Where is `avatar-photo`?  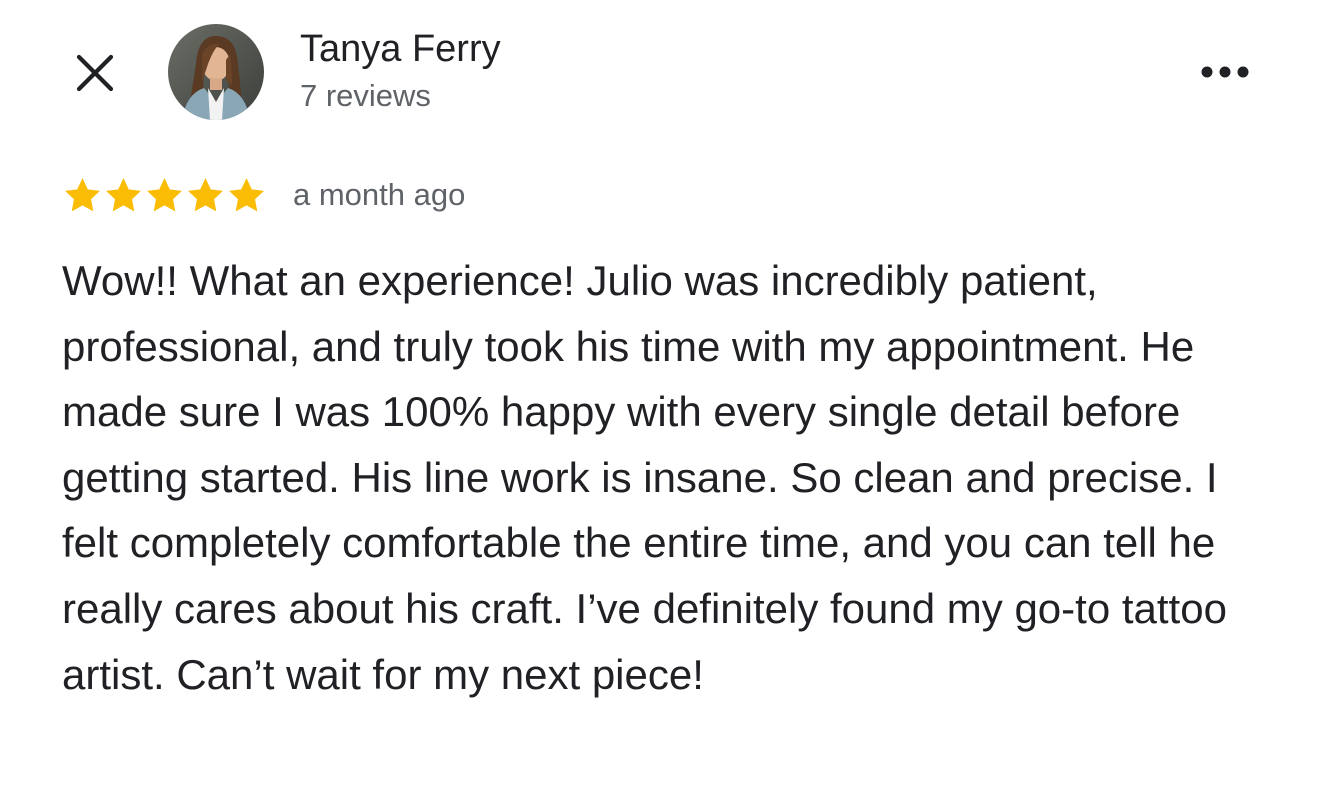
avatar-photo is located at coordinates (216, 72).